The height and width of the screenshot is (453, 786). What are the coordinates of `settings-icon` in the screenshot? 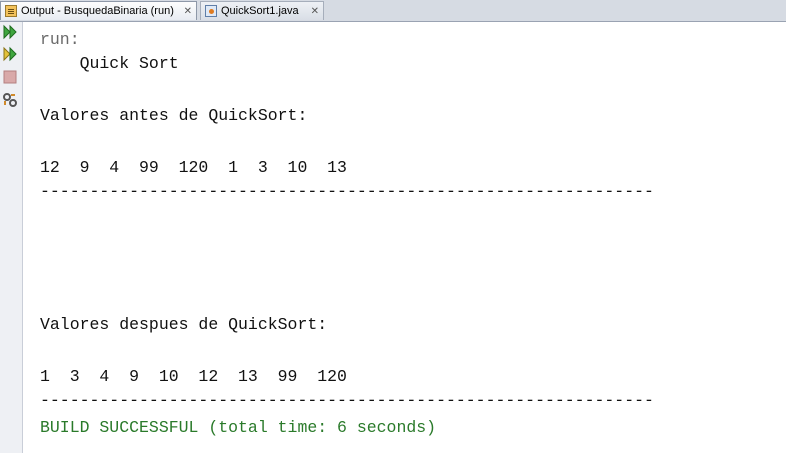 It's located at (10, 100).